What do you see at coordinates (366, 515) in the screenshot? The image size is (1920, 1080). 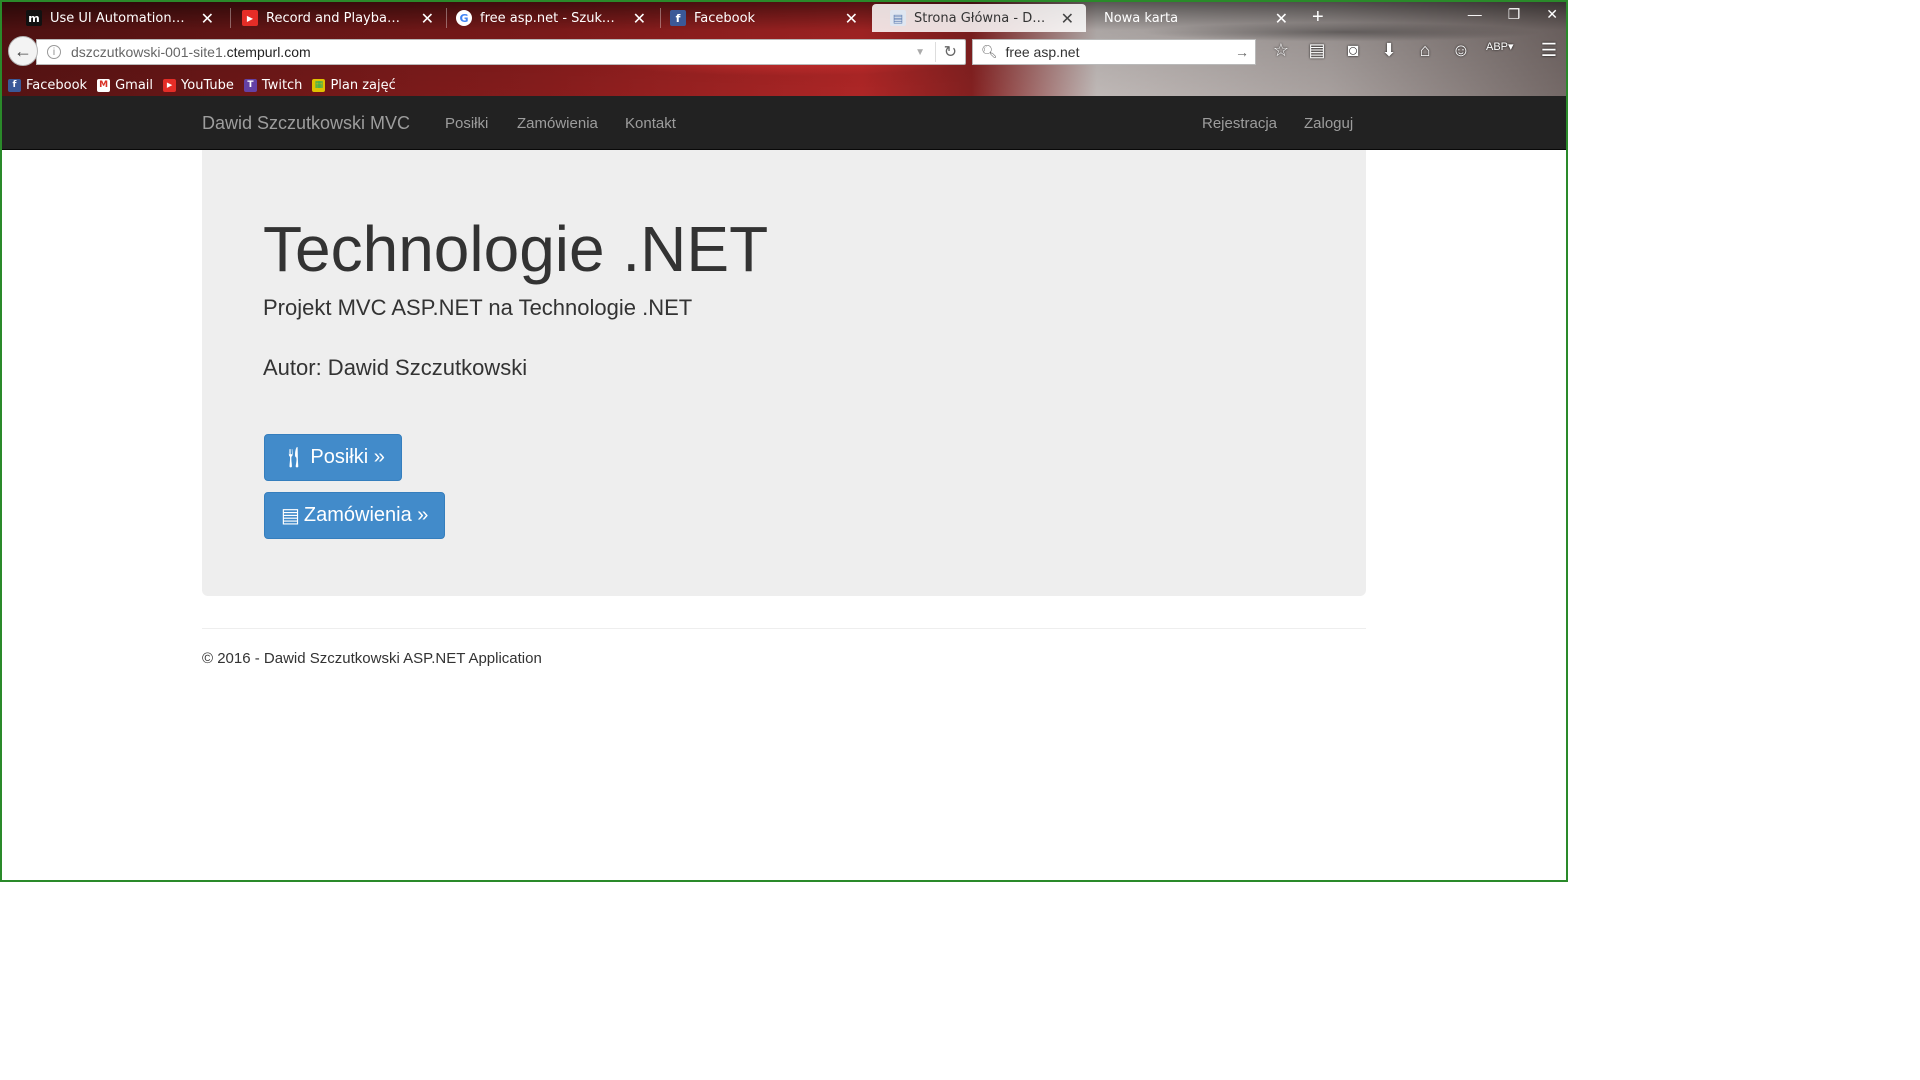 I see `orders-button-label: Zamówienia »` at bounding box center [366, 515].